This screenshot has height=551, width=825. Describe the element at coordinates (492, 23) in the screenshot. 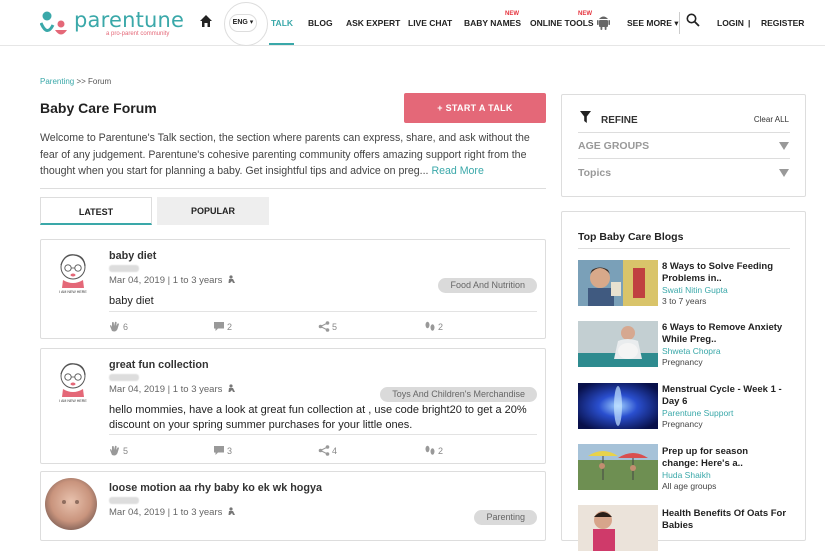

I see `nav-baby-names: BABY NAMES` at that location.